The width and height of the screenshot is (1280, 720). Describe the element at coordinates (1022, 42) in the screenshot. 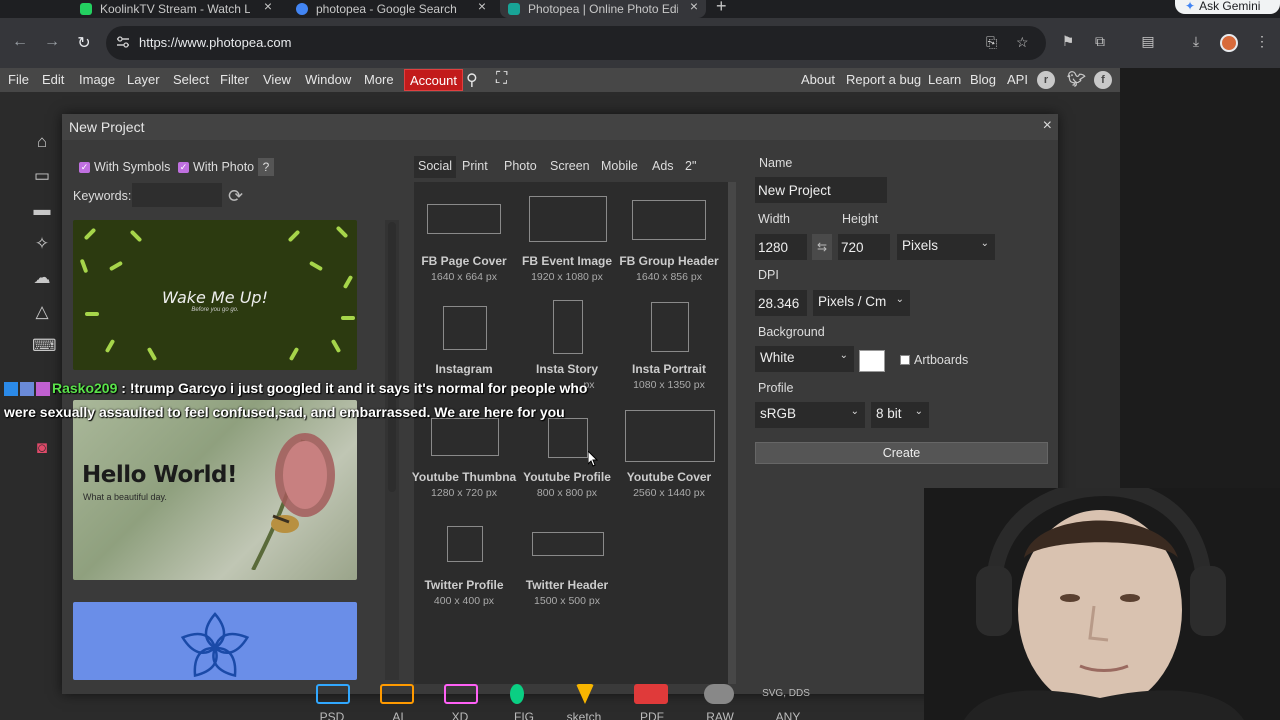

I see `bookmark-star-icon: ☆` at that location.